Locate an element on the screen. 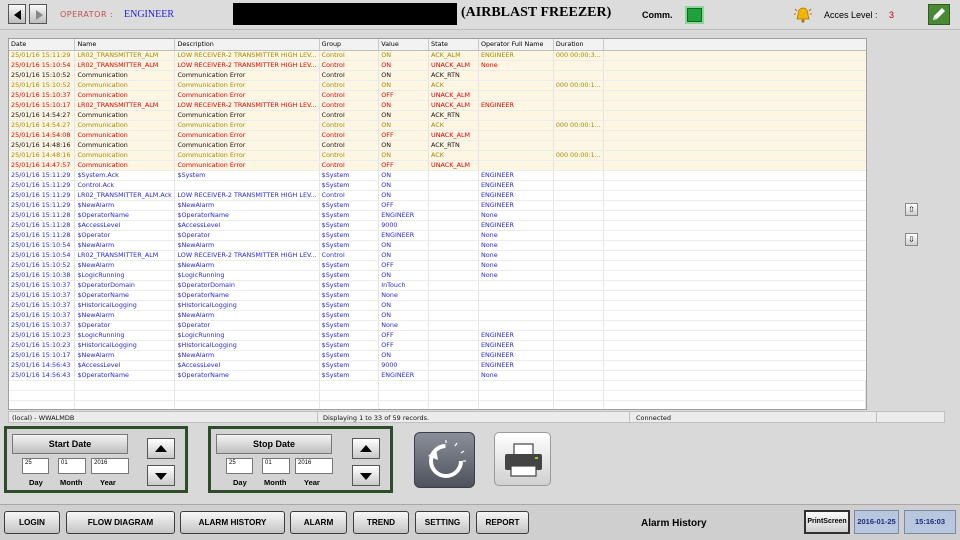 This screenshot has height=540, width=960. nav-setting-button: SETTING is located at coordinates (442, 522).